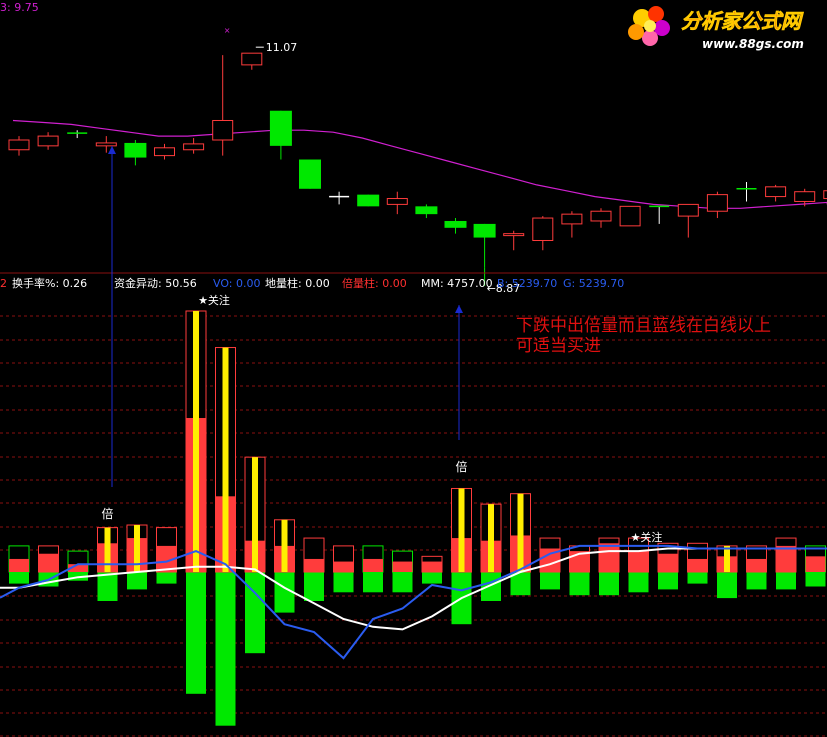  Describe the element at coordinates (237, 283) in the screenshot. I see `indicator-item: VO: 0.00` at that location.